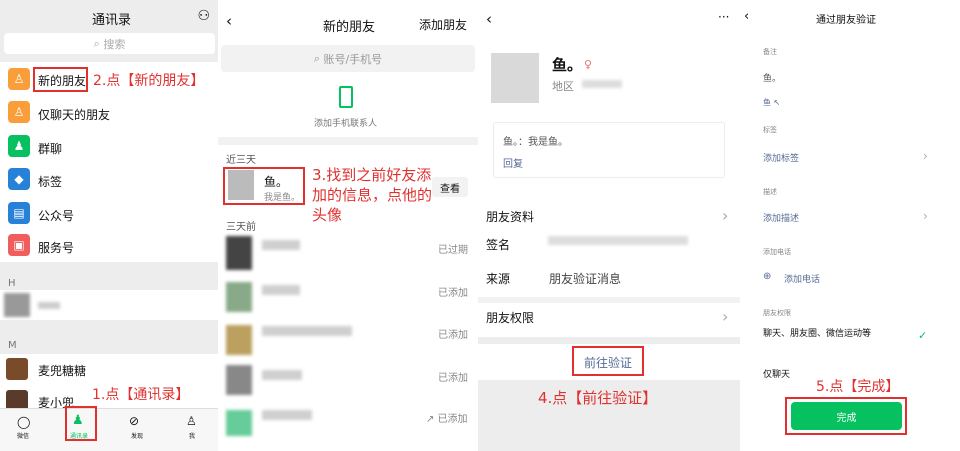 The height and width of the screenshot is (451, 960). What do you see at coordinates (585, 279) in the screenshot?
I see `source-value: 朋友验证消息` at bounding box center [585, 279].